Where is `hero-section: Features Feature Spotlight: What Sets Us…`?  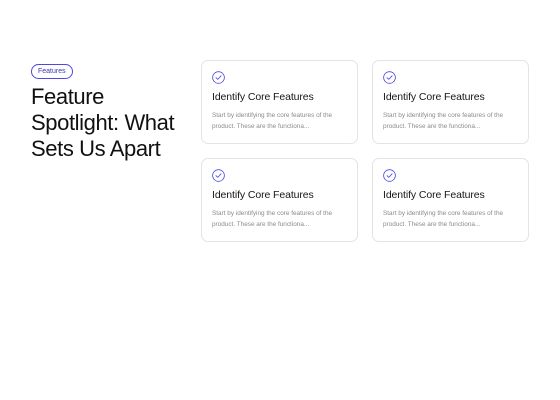 hero-section: Features Feature Spotlight: What Sets Us… is located at coordinates (113, 111).